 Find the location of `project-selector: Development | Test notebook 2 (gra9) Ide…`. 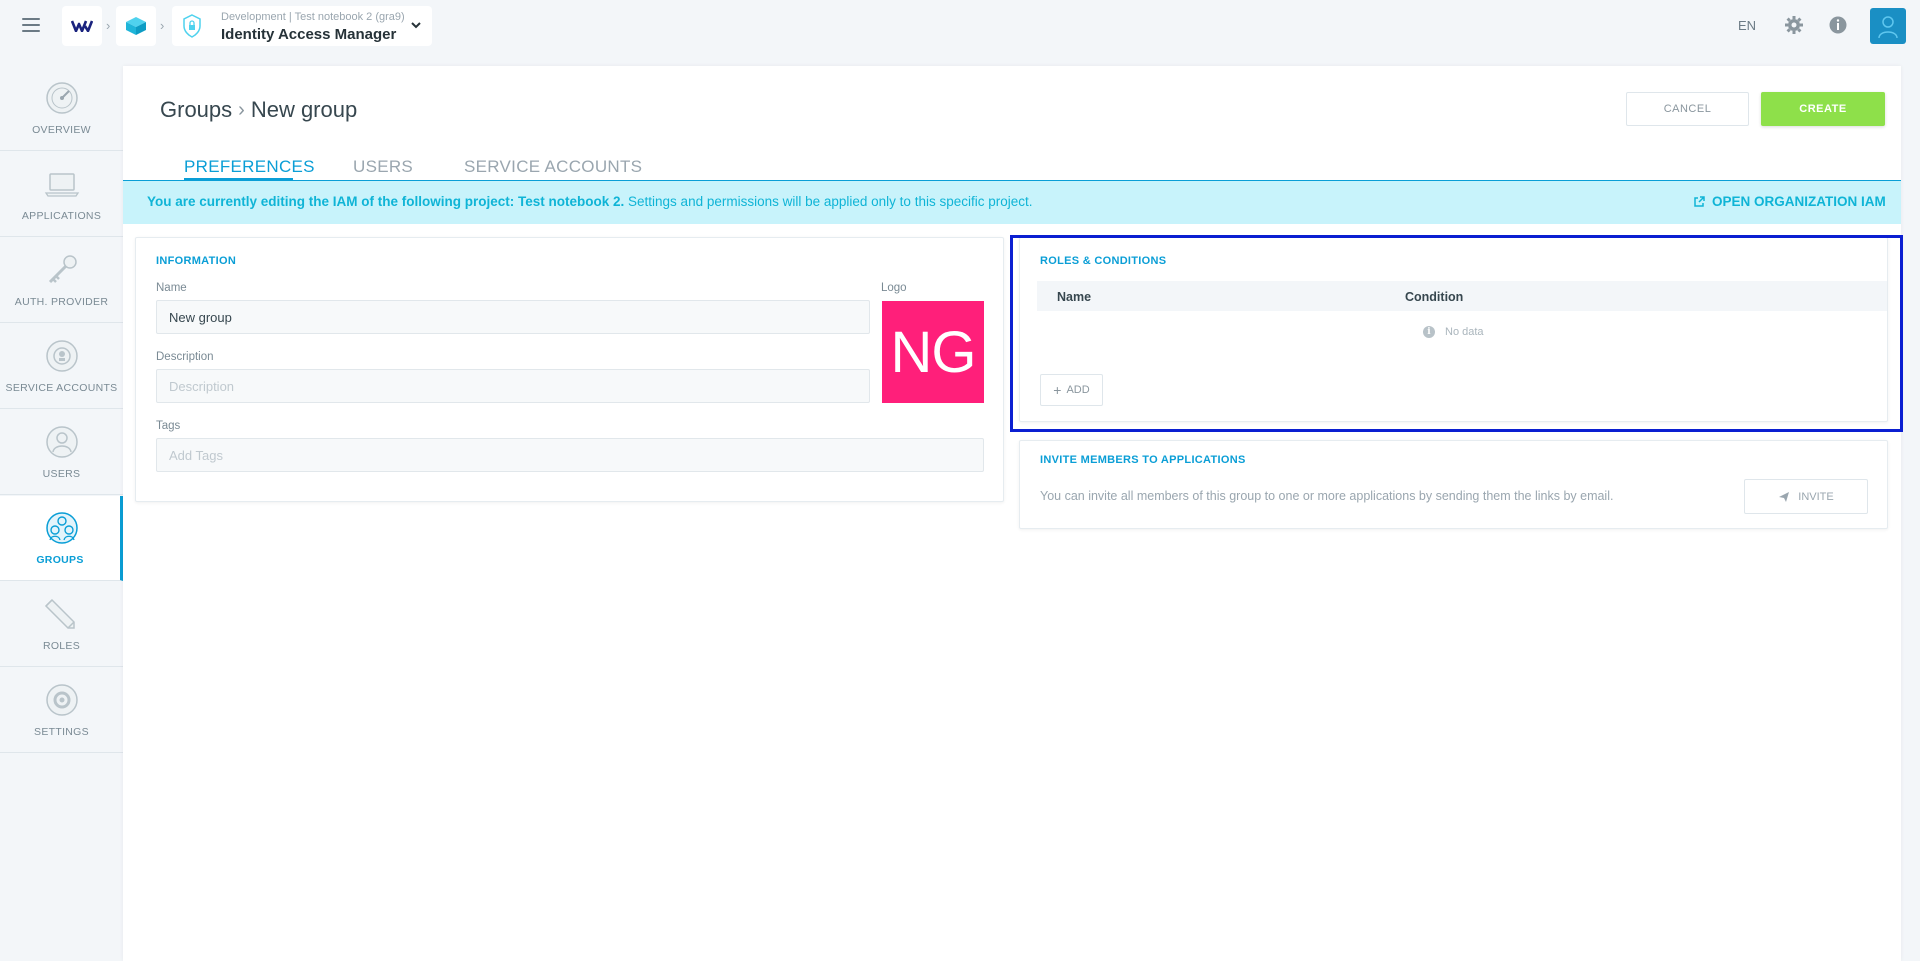

project-selector: Development | Test notebook 2 (gra9) Ide… is located at coordinates (302, 26).